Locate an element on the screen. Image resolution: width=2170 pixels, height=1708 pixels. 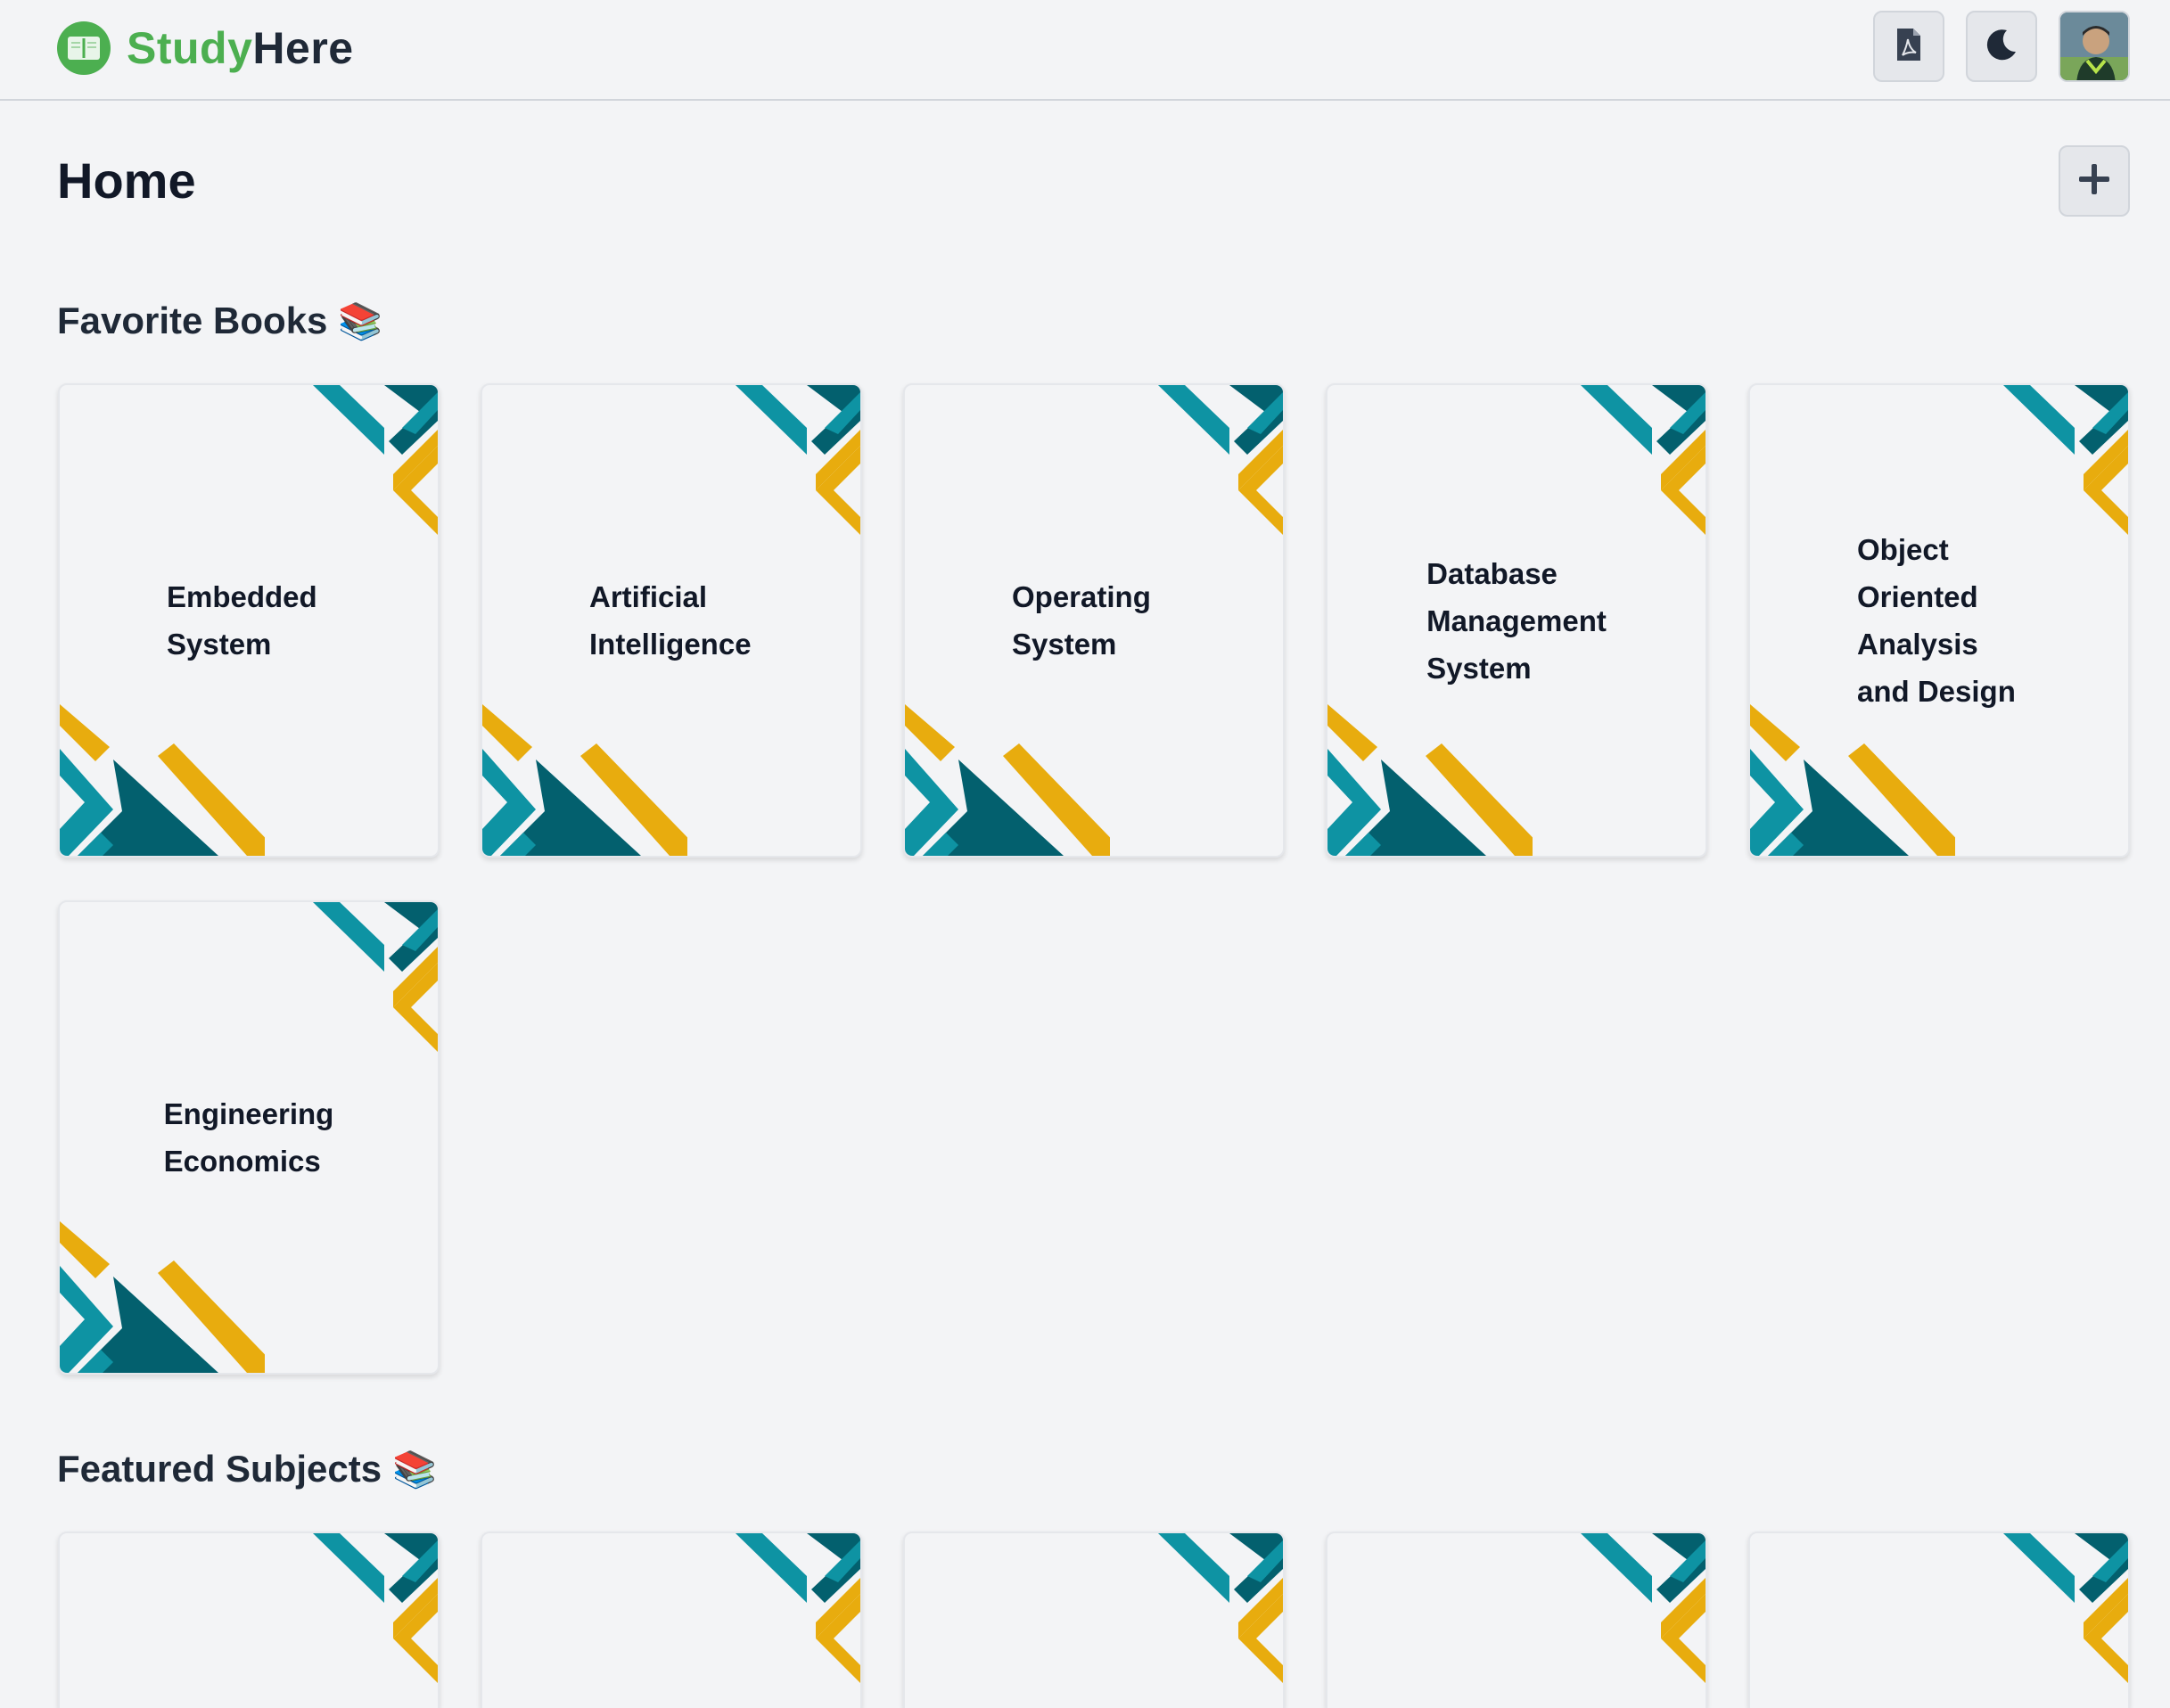
book-card-title-wrap: Database Management System is located at coordinates (1516, 620).